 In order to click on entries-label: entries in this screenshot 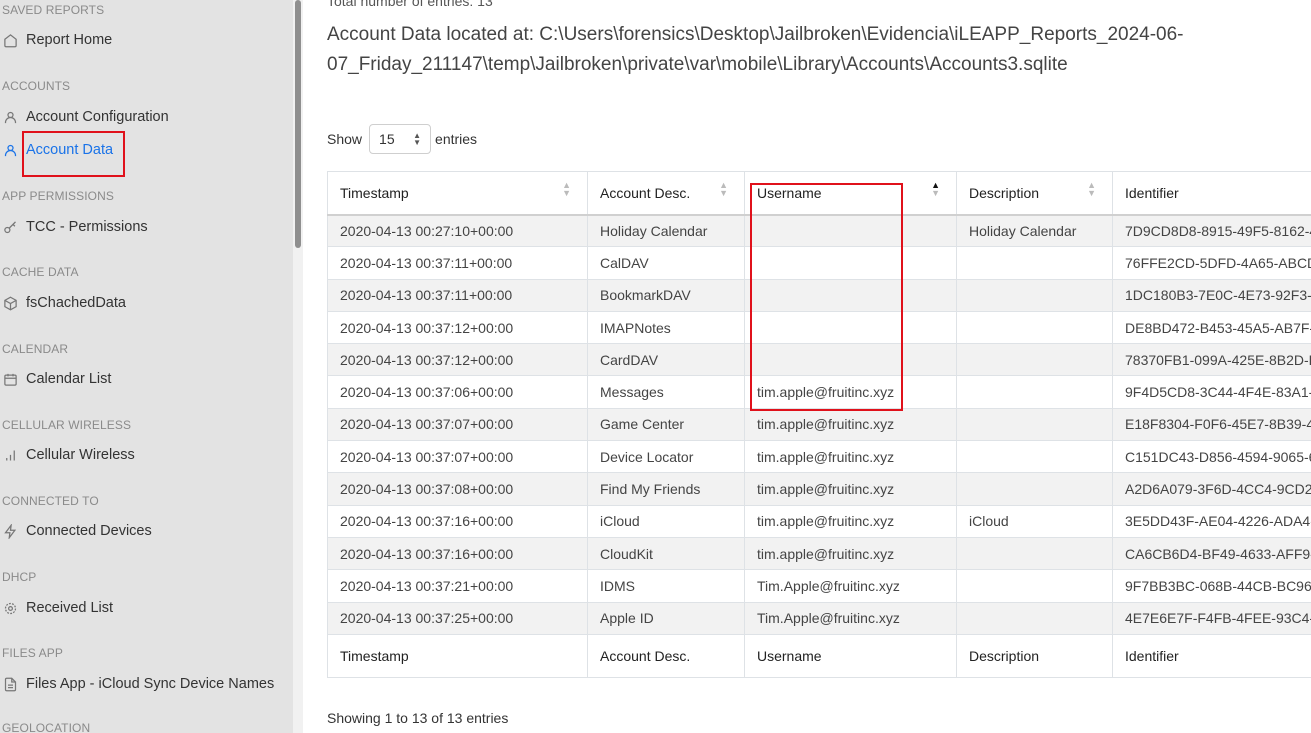, I will do `click(456, 139)`.